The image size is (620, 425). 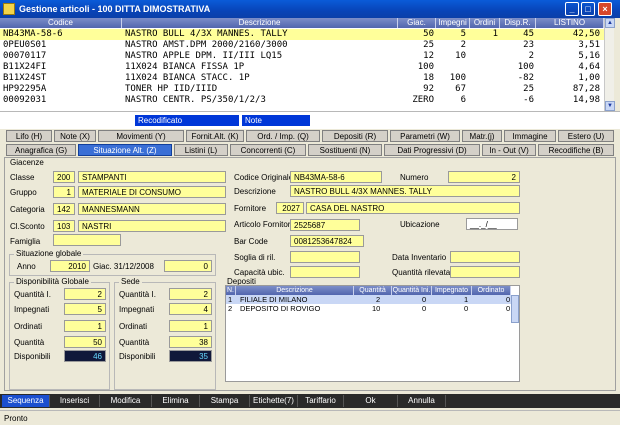 What do you see at coordinates (185, 67) in the screenshot?
I see `cell-descrizione: 11X024 BIANCA FISSA 1P` at bounding box center [185, 67].